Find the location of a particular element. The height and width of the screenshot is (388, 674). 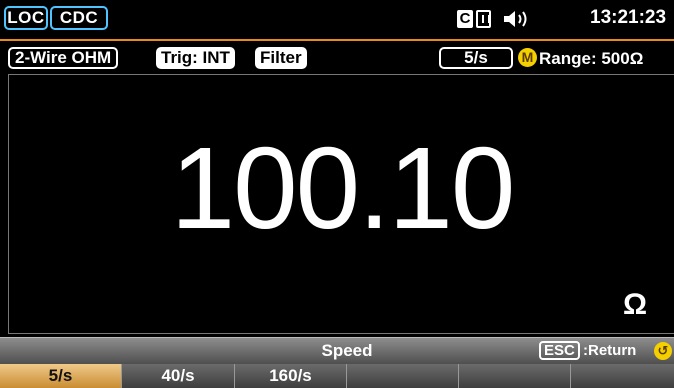

c-icon: C is located at coordinates (465, 19).